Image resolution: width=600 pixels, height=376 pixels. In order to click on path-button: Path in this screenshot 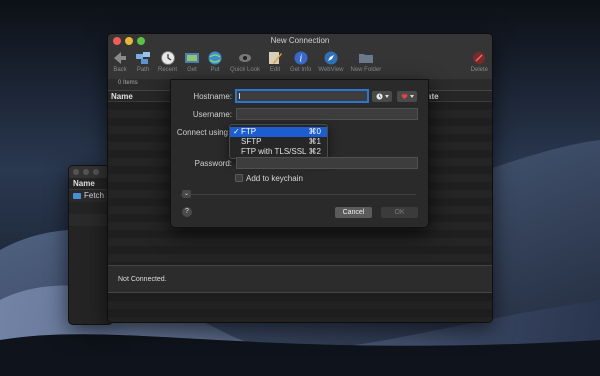, I will do `click(143, 61)`.